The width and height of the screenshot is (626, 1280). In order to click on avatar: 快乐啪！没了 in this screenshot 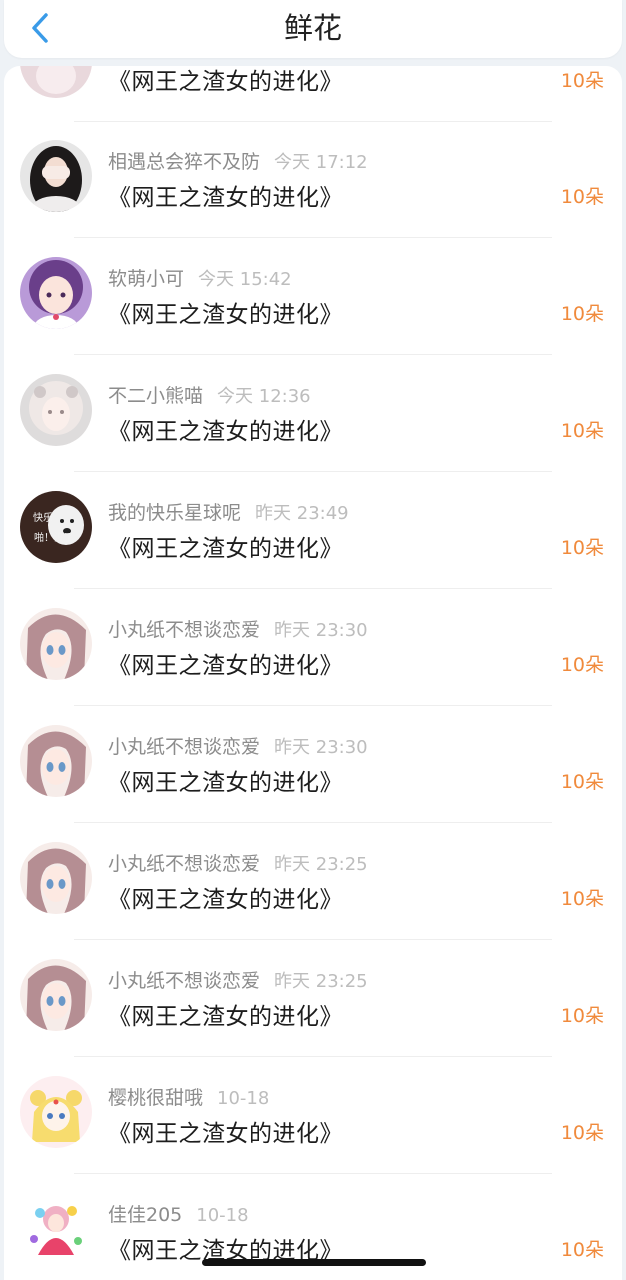, I will do `click(56, 527)`.